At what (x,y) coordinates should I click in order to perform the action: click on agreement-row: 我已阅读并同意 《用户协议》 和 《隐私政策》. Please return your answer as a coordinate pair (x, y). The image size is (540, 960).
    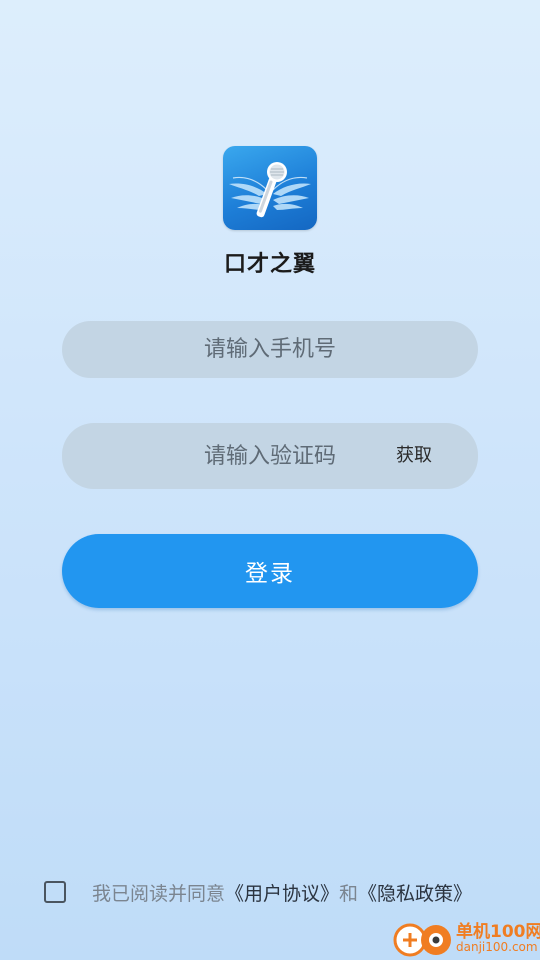
    Looking at the image, I should click on (258, 892).